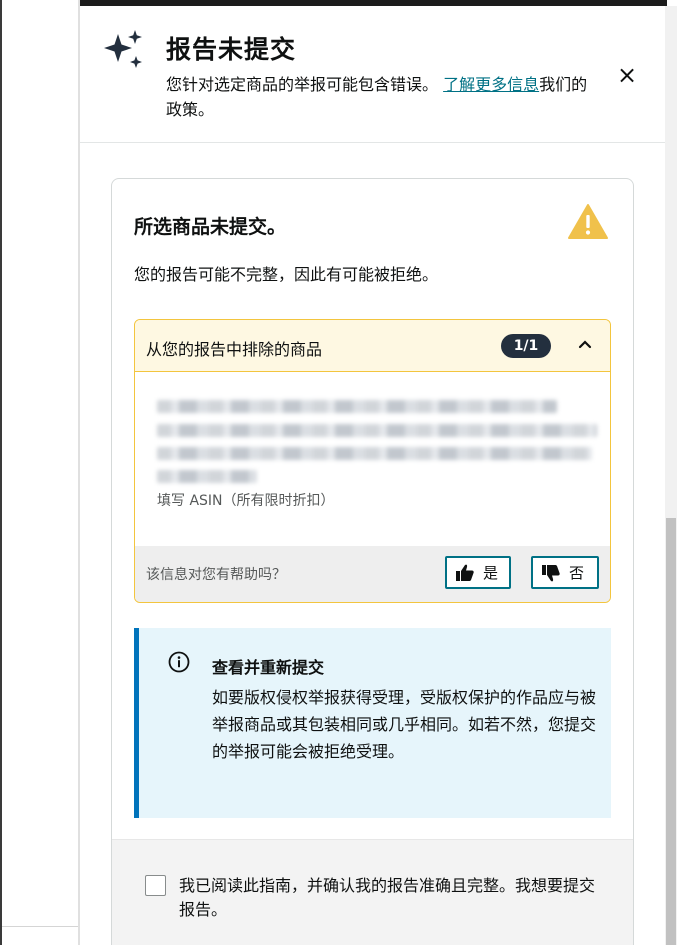 The height and width of the screenshot is (945, 677). Describe the element at coordinates (210, 227) in the screenshot. I see `card-title: 所选商品未提交。` at that location.